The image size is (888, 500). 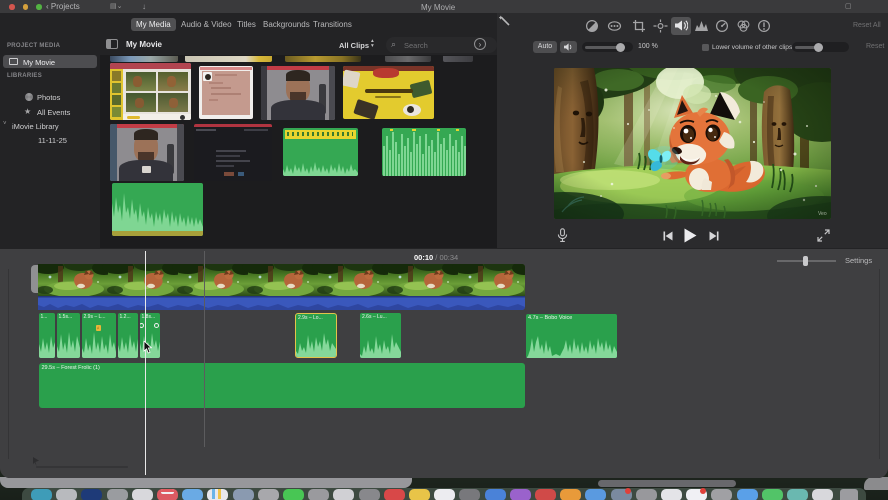 I want to click on svg-text: Veo, so click(x=822, y=214).